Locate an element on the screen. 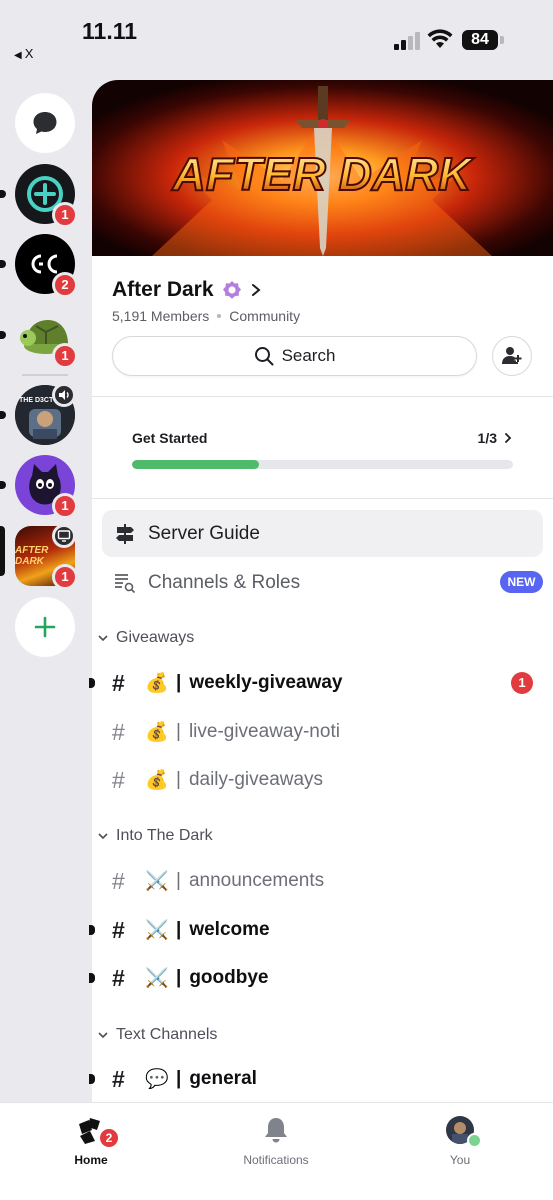 Image resolution: width=553 pixels, height=1200 pixels. channel-goodbye: # ⚔️ | goodbye is located at coordinates (322, 978).